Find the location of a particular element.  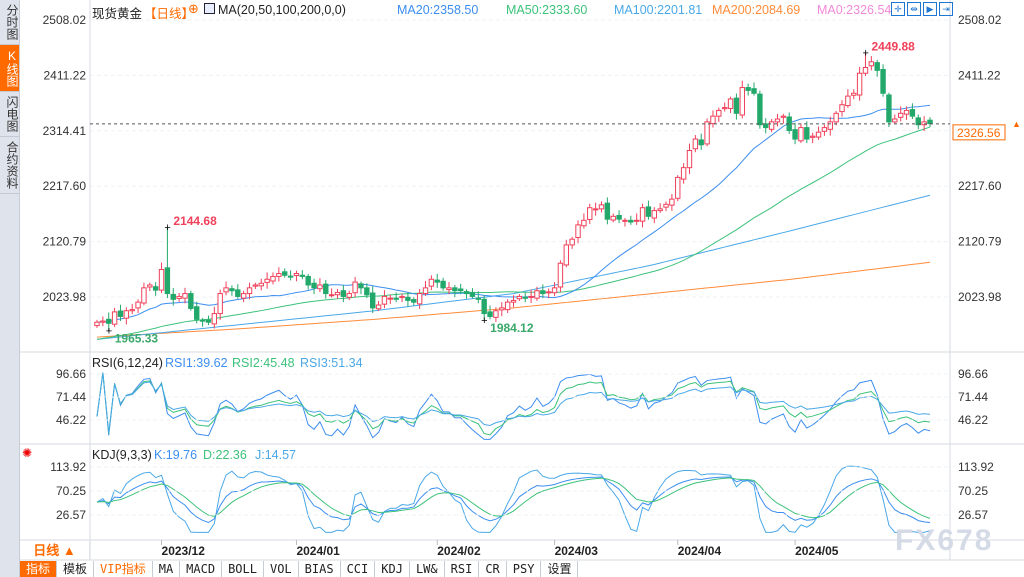

y-tick-left: 2120.79 is located at coordinates (65, 242).